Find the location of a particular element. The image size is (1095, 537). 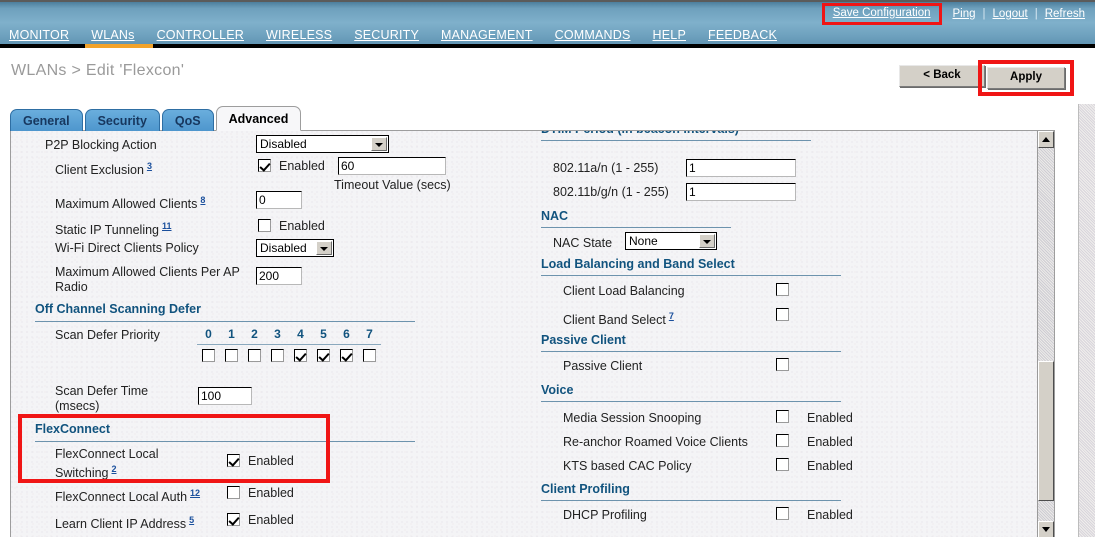

chevron-down-icon is located at coordinates (707, 241).